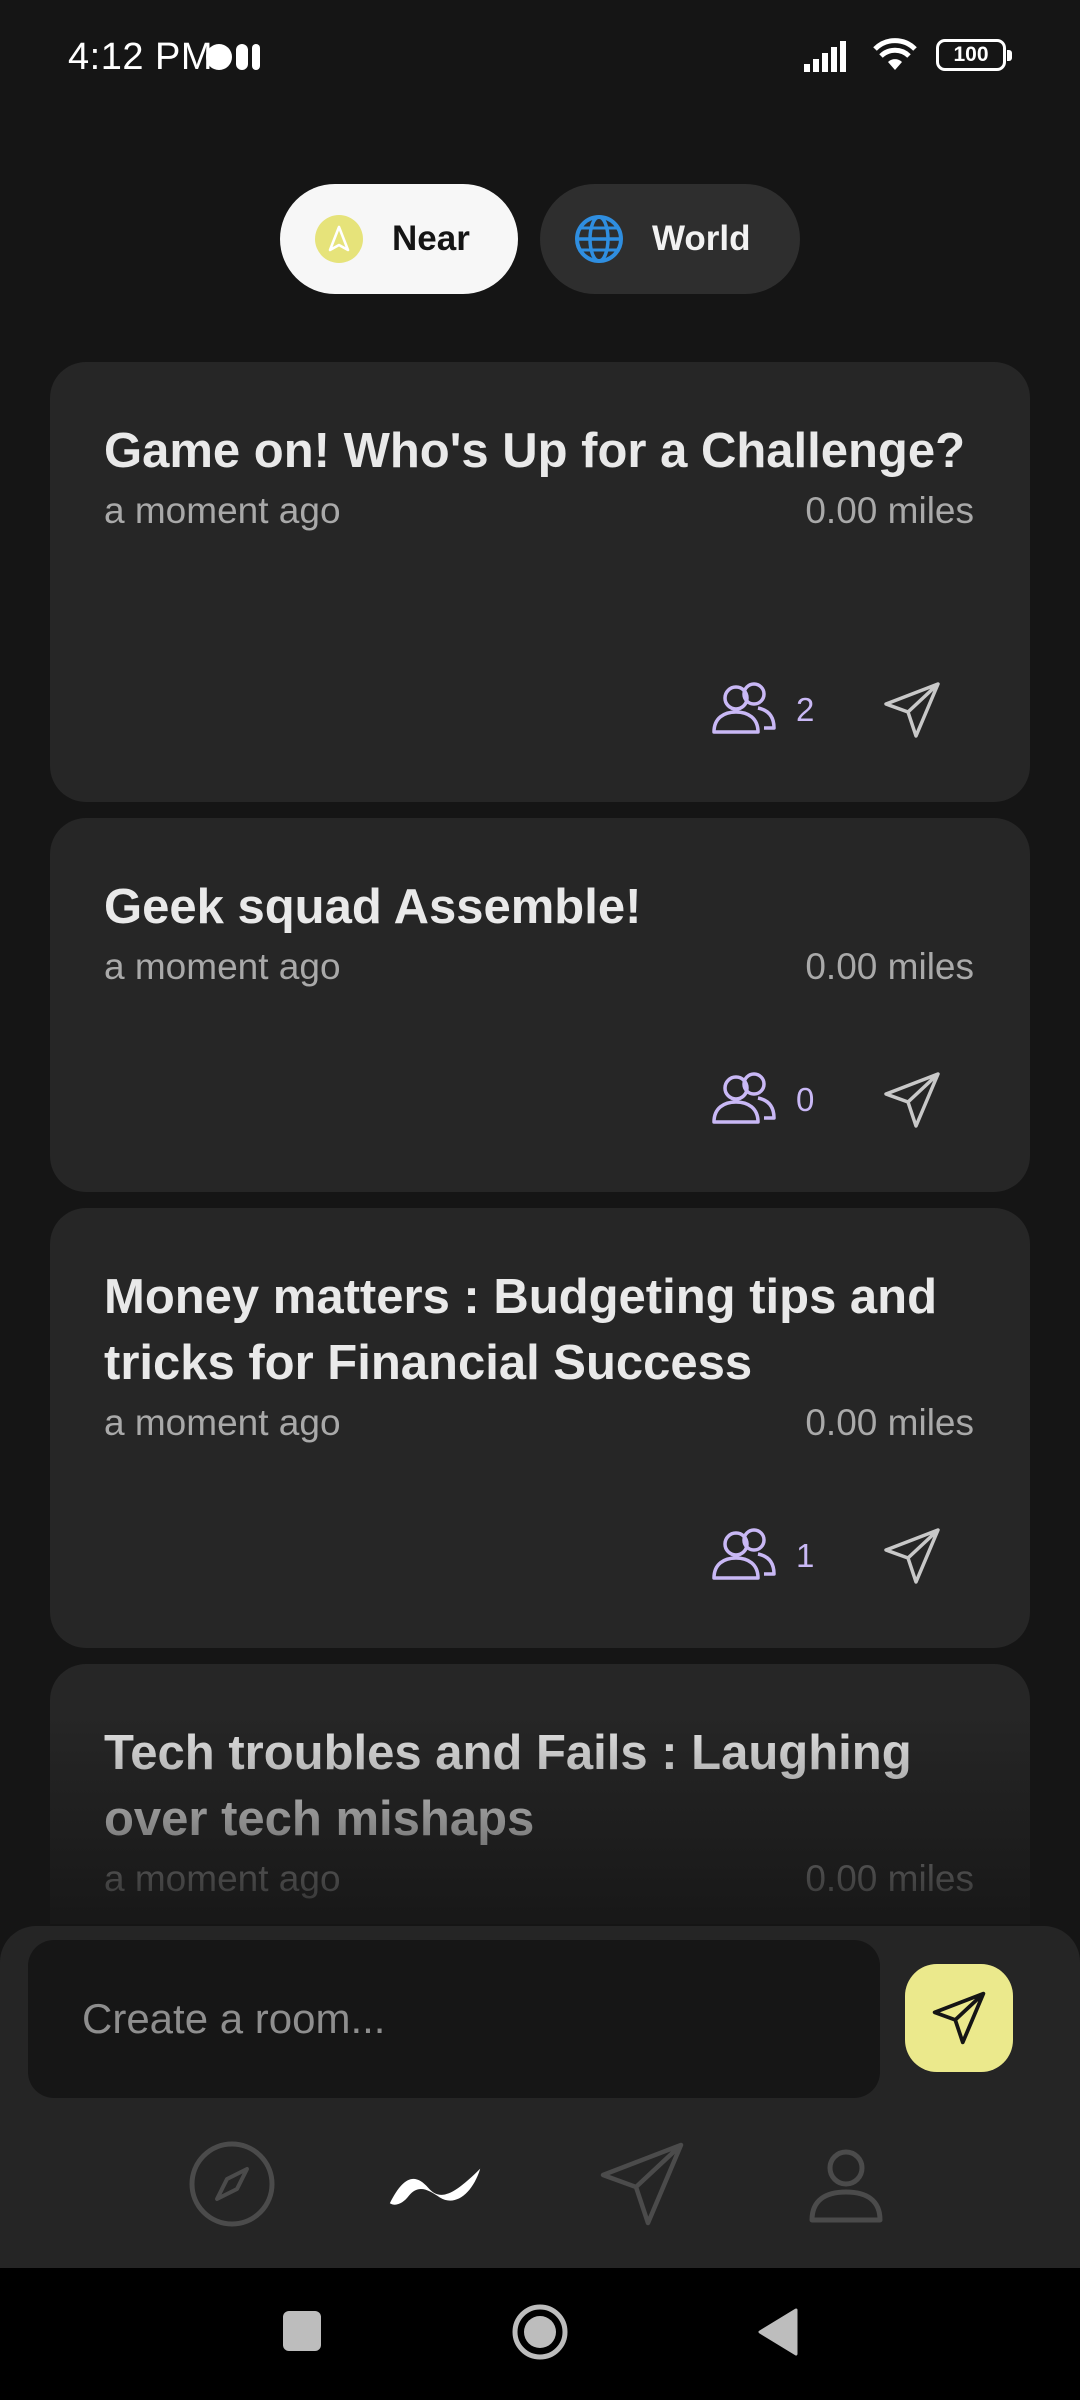 The width and height of the screenshot is (1080, 2400). I want to click on status-time: 4:12 PM, so click(141, 57).